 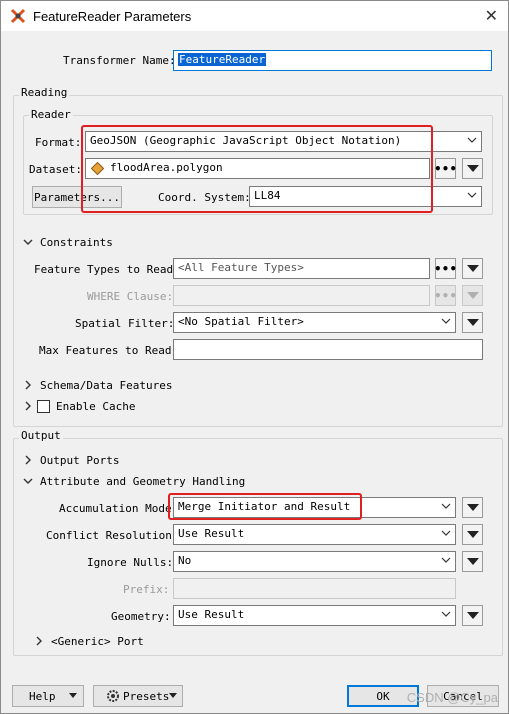 I want to click on conflict-resolution-value: Use Result, so click(x=211, y=533).